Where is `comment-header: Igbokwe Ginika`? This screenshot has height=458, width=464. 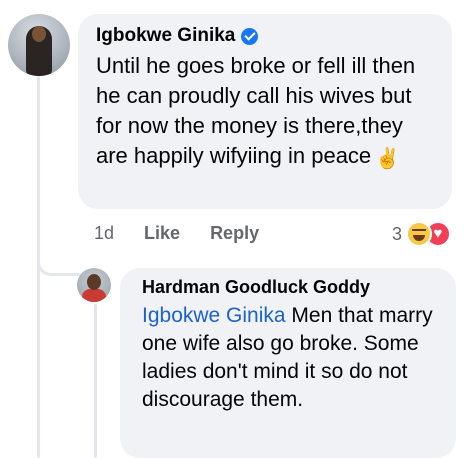
comment-header: Igbokwe Ginika is located at coordinates (266, 36).